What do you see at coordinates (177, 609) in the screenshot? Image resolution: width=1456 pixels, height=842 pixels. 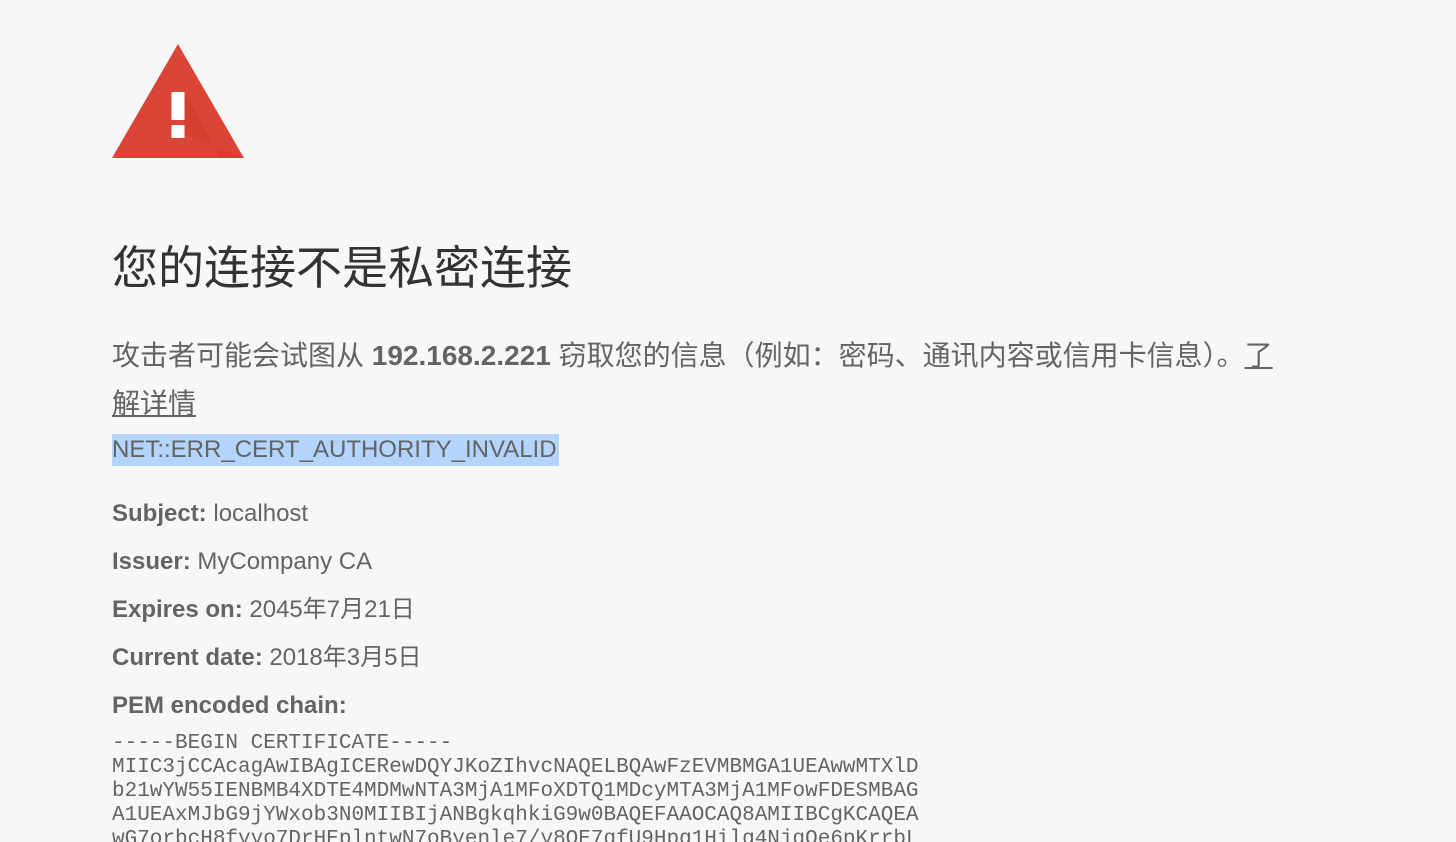 I see `expires-label: Expires on:` at bounding box center [177, 609].